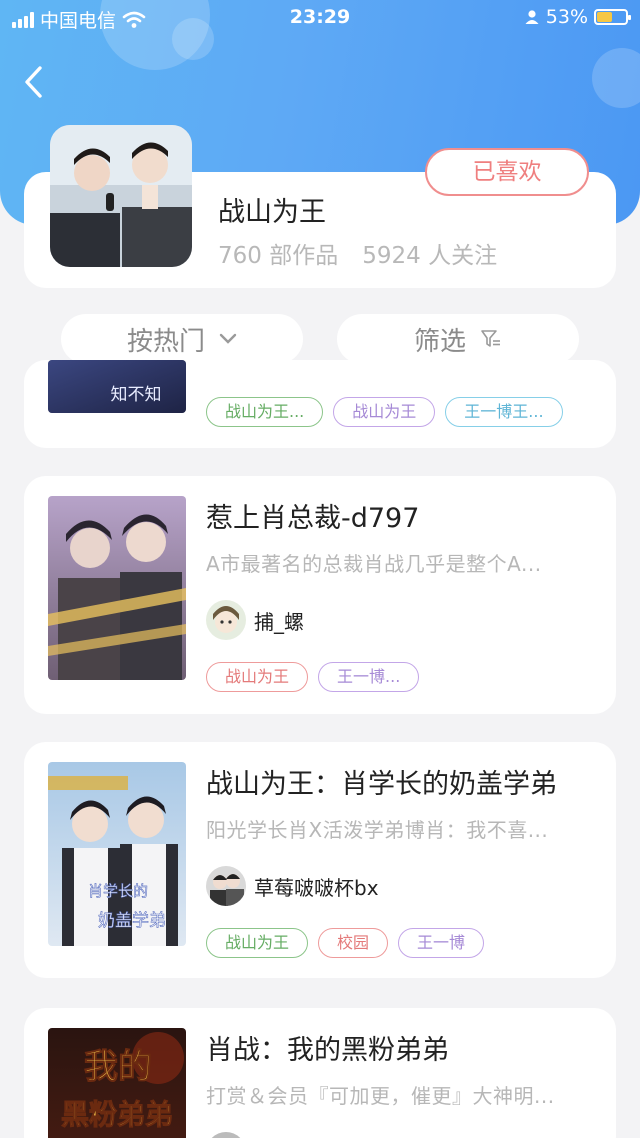 The width and height of the screenshot is (640, 1138). I want to click on filter-button: 筛选, so click(458, 339).